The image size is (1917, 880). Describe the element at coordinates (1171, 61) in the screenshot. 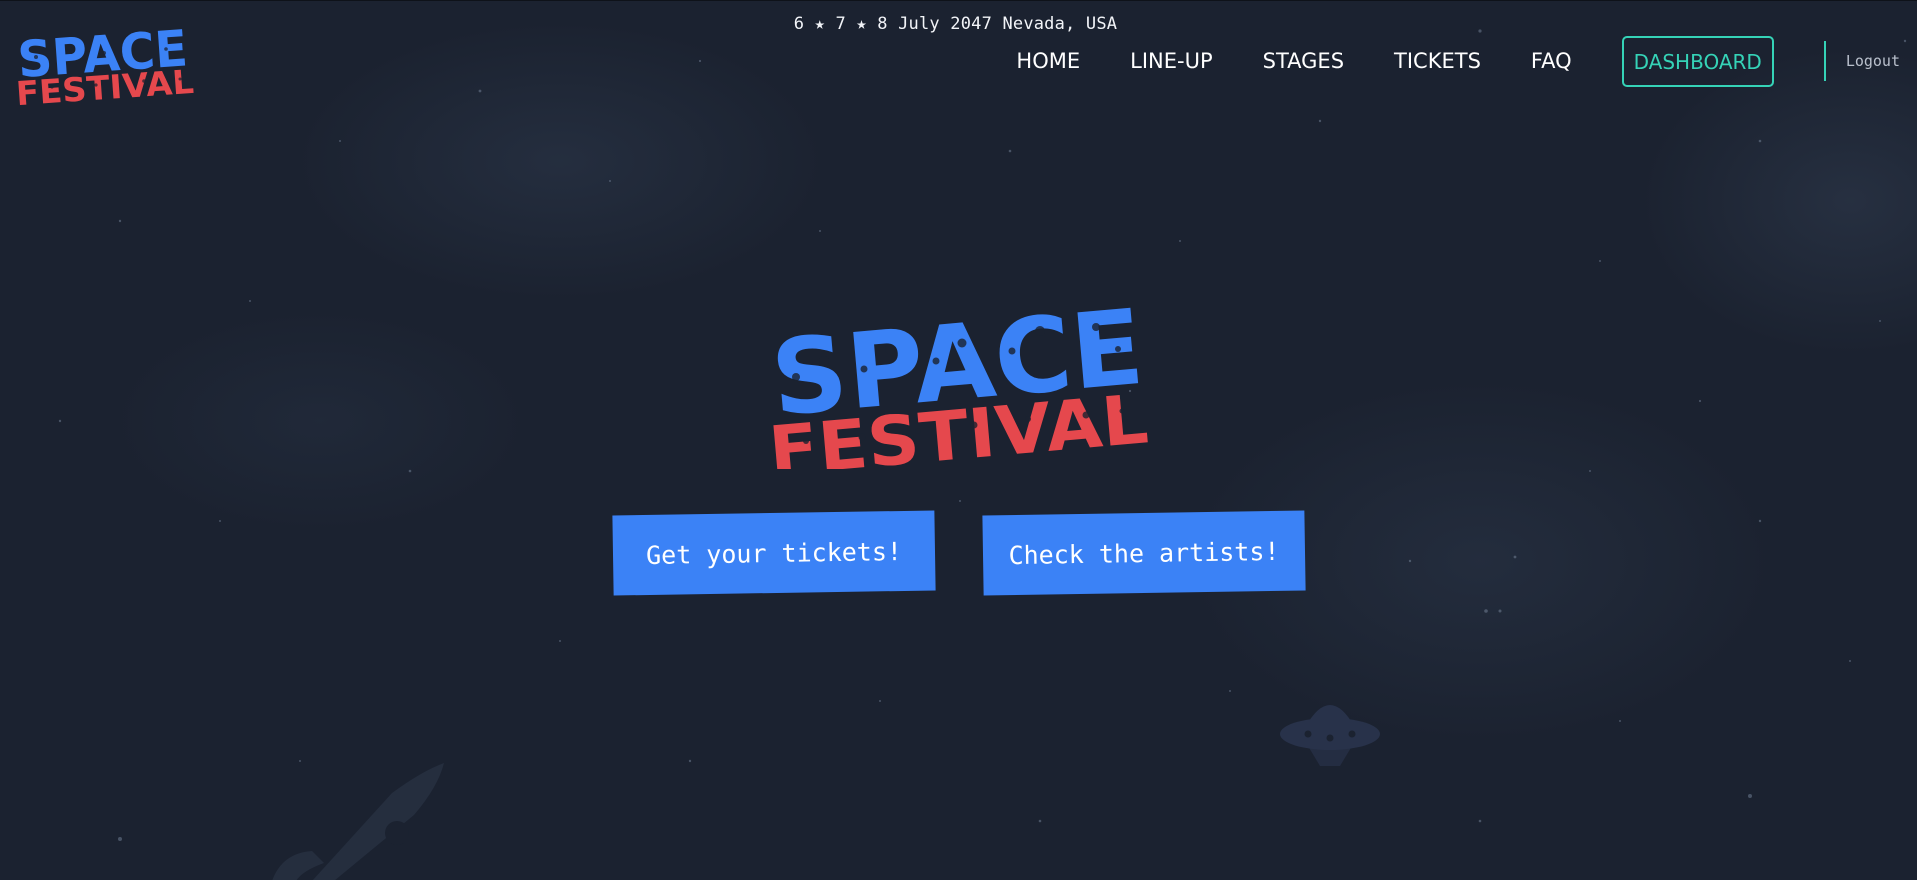

I see `nav-item-line-up: LINE-UP` at that location.